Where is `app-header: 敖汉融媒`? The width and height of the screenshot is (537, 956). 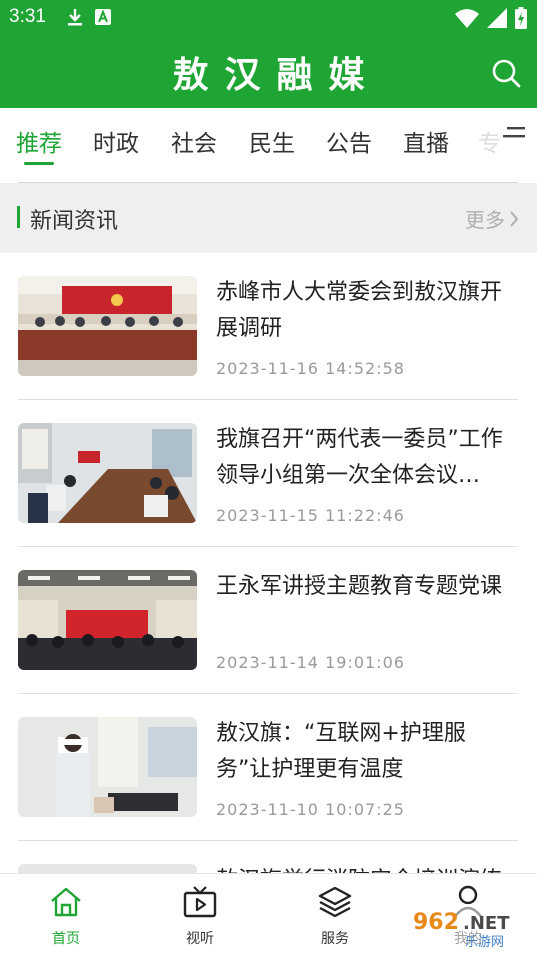 app-header: 敖汉融媒 is located at coordinates (268, 72).